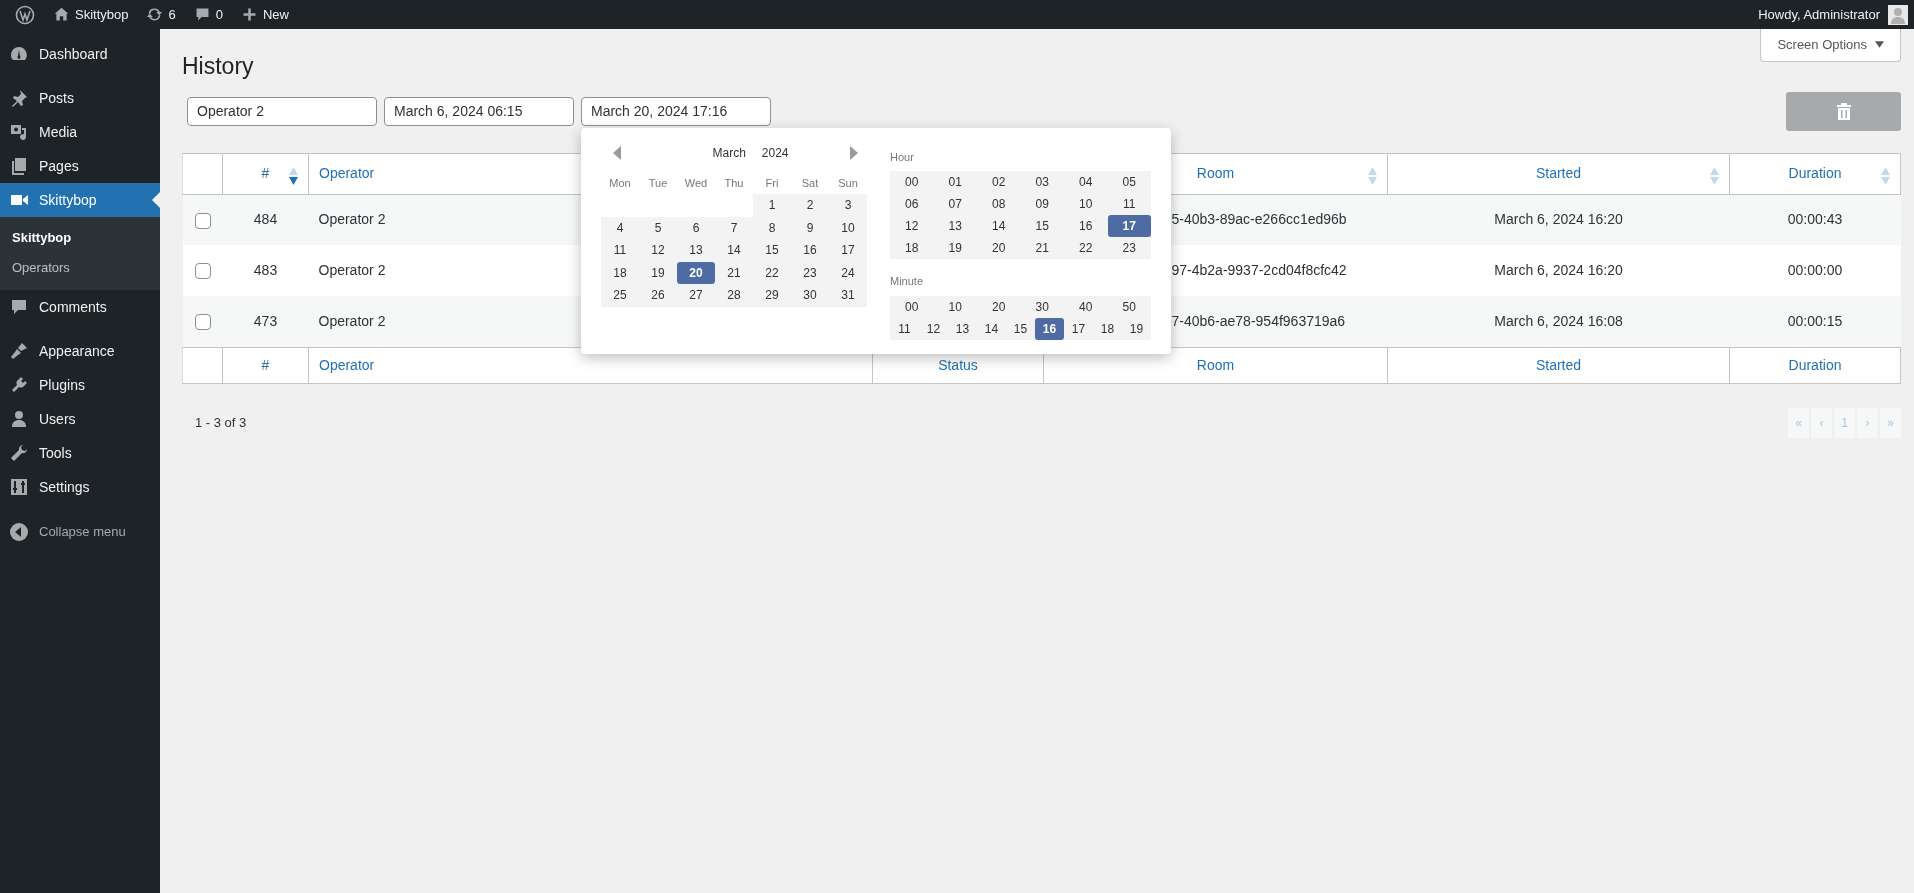 The height and width of the screenshot is (893, 1914). What do you see at coordinates (80, 351) in the screenshot?
I see `sidebar-item: Appearance` at bounding box center [80, 351].